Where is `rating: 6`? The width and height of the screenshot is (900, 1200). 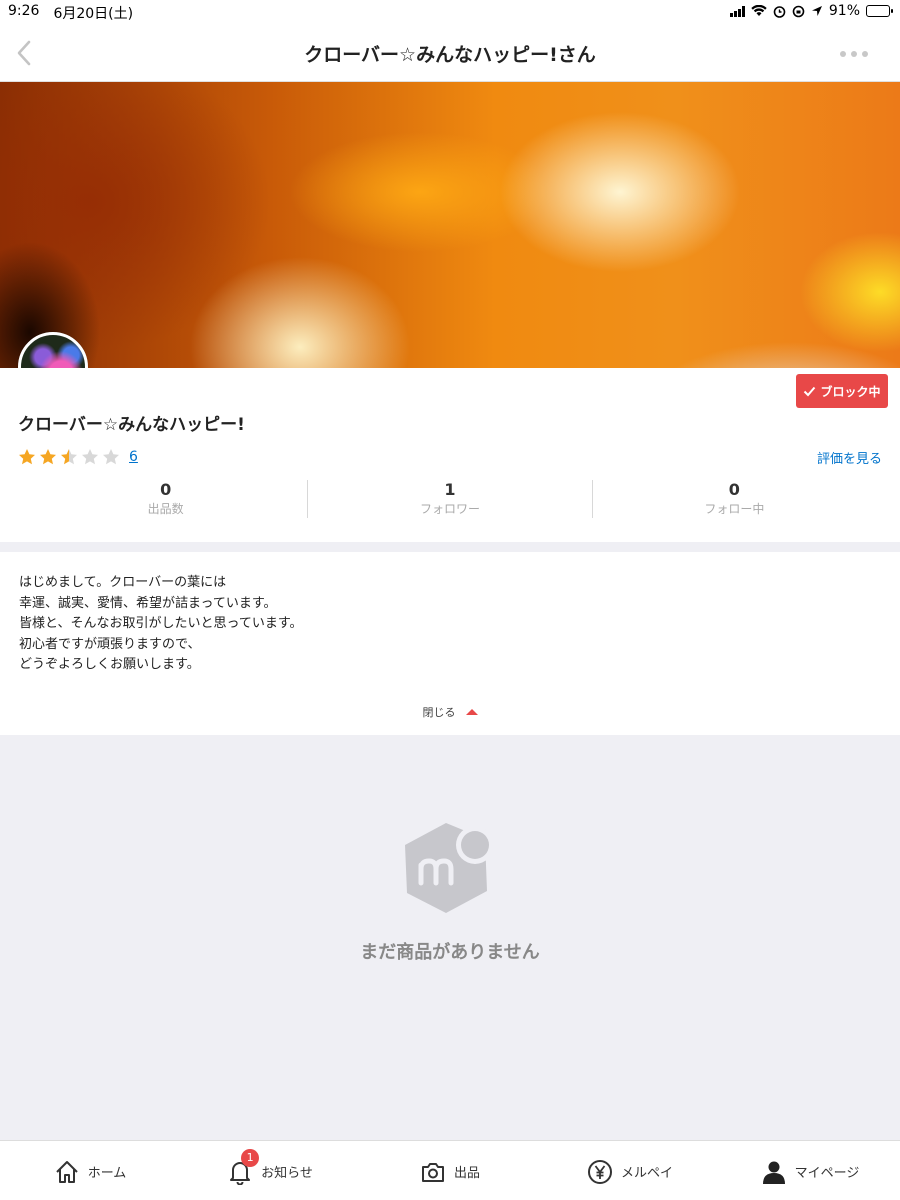
rating: 6 is located at coordinates (78, 457).